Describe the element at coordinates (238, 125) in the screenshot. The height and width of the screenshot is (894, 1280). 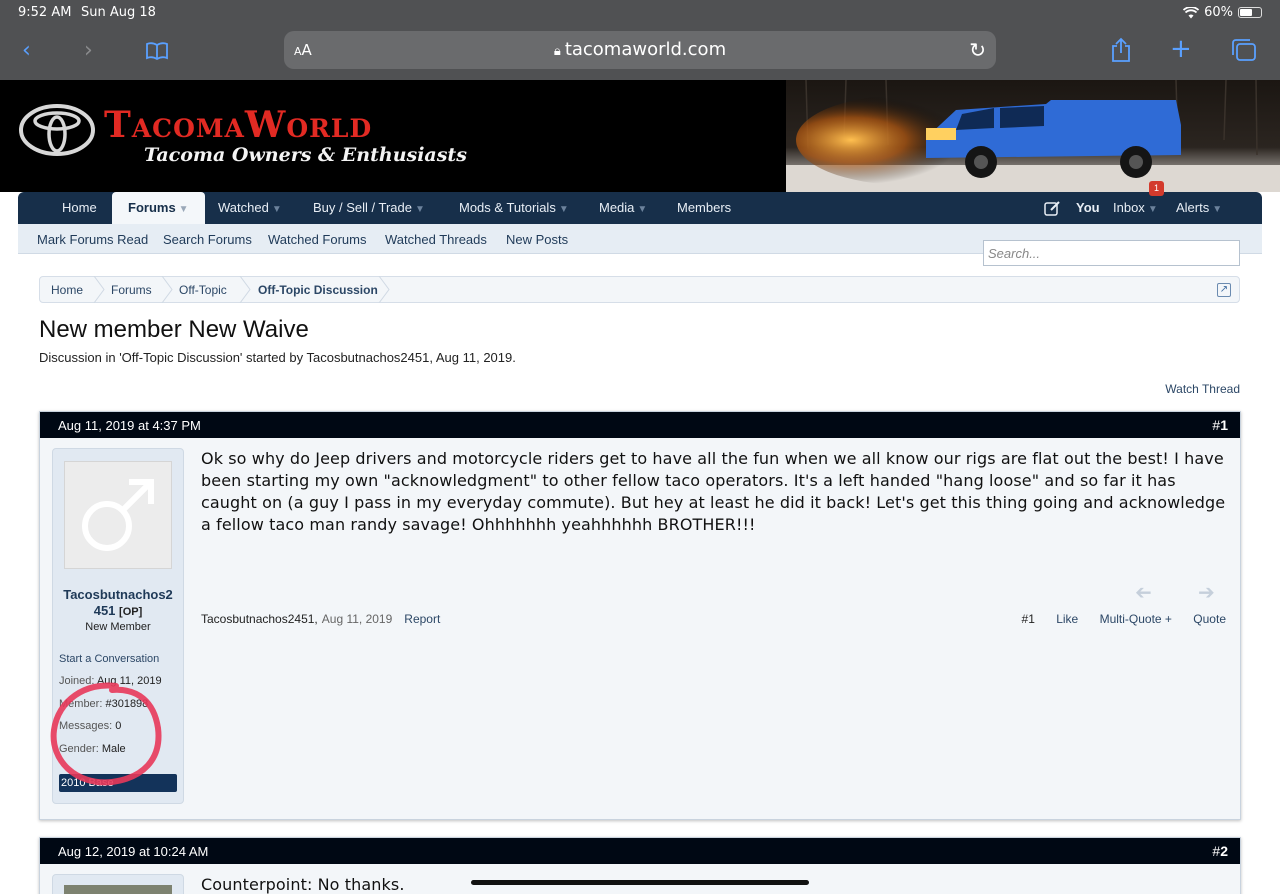
I see `brand-title: TacomaWorld` at that location.